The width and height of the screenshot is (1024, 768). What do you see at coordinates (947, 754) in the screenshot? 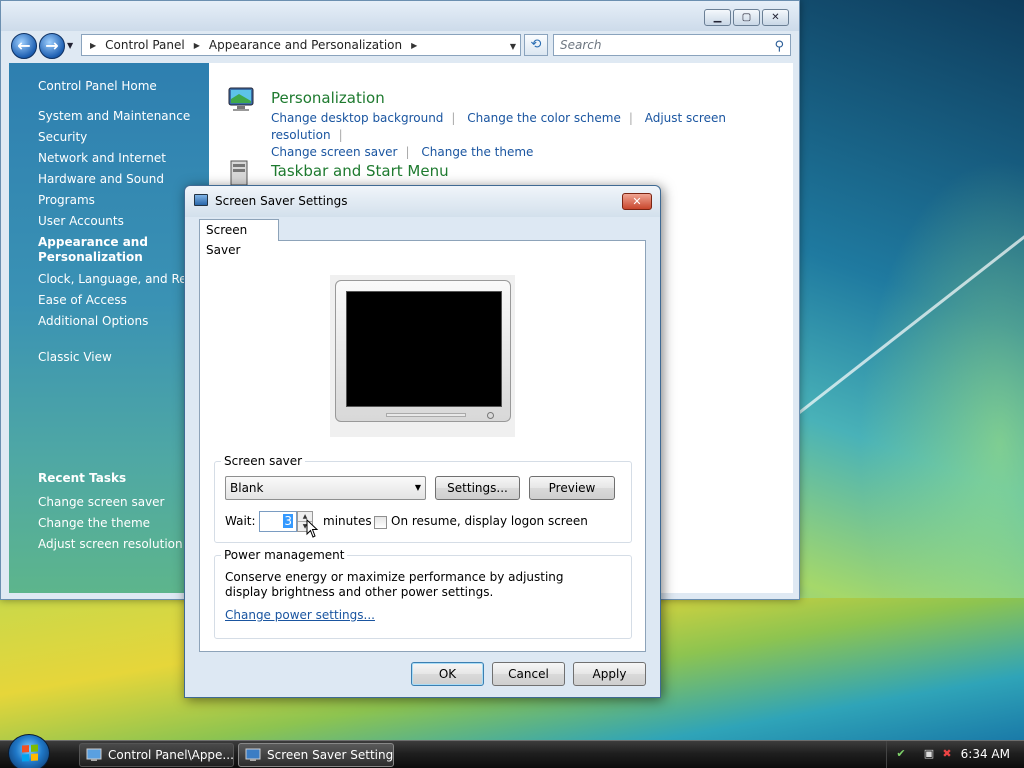
I see `volume-muted-icon: ✖` at bounding box center [947, 754].